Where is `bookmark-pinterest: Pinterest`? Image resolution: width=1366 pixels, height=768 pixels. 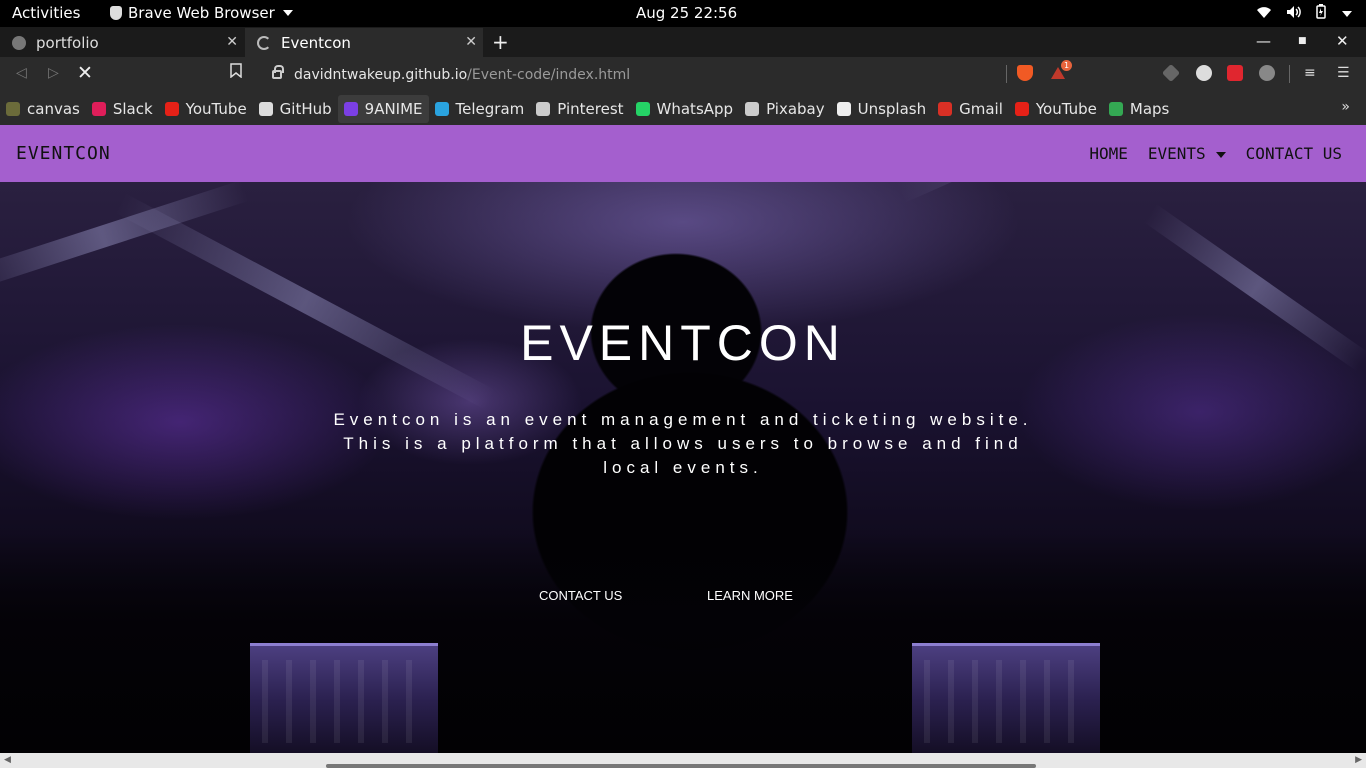
bookmark-pinterest: Pinterest is located at coordinates (579, 109).